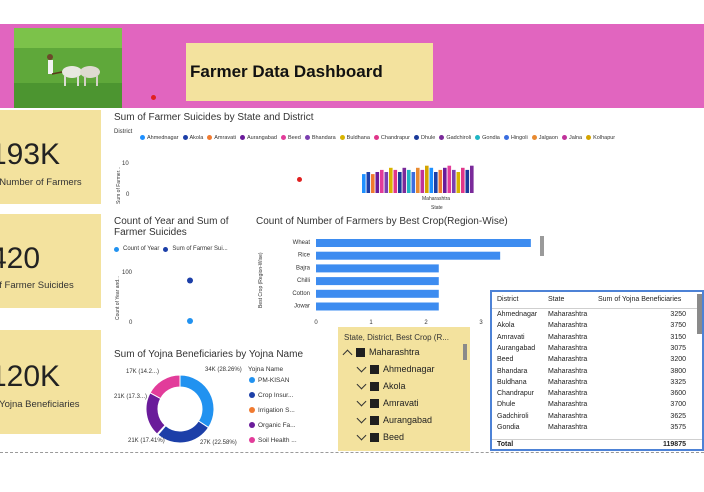  Describe the element at coordinates (678, 394) in the screenshot. I see `table-cell: 3600` at that location.